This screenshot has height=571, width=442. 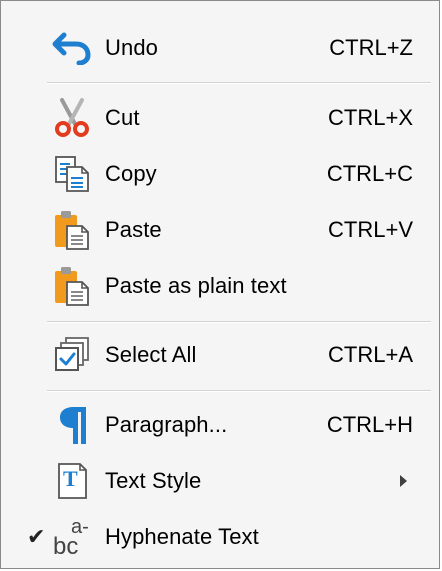 I want to click on copy-label: Copy, so click(x=131, y=173).